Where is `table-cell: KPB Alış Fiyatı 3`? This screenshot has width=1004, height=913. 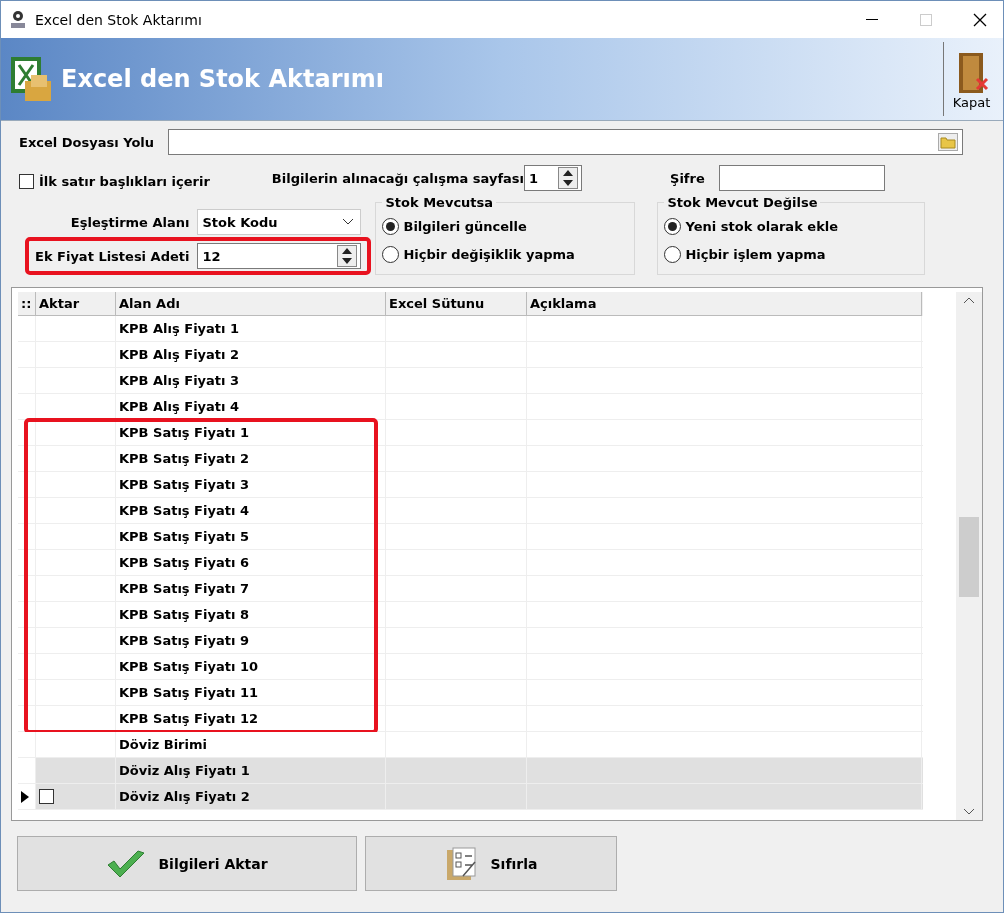 table-cell: KPB Alış Fiyatı 3 is located at coordinates (251, 380).